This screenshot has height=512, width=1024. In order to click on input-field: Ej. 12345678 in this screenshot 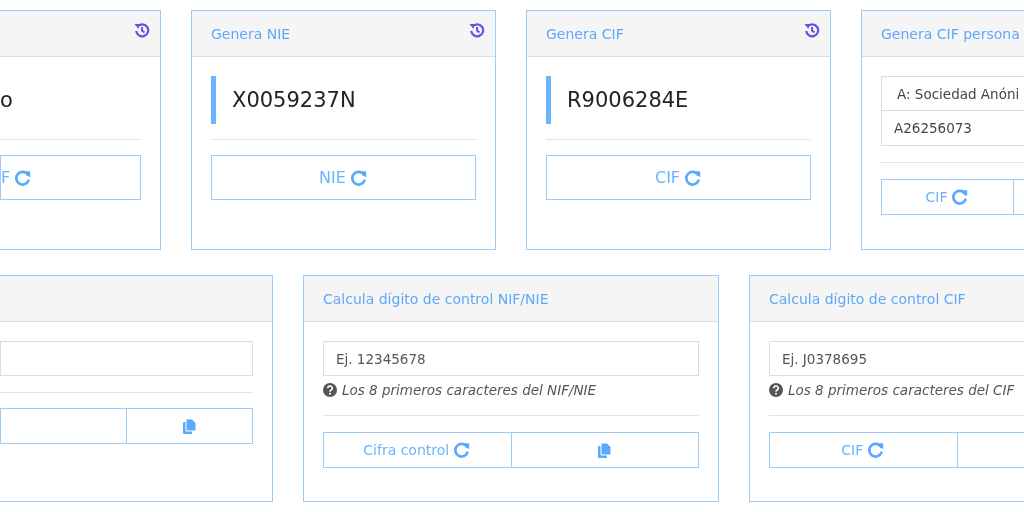, I will do `click(511, 358)`.